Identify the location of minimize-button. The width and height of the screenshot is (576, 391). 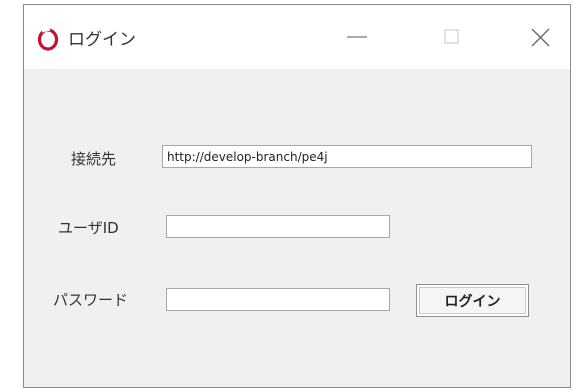
(357, 37).